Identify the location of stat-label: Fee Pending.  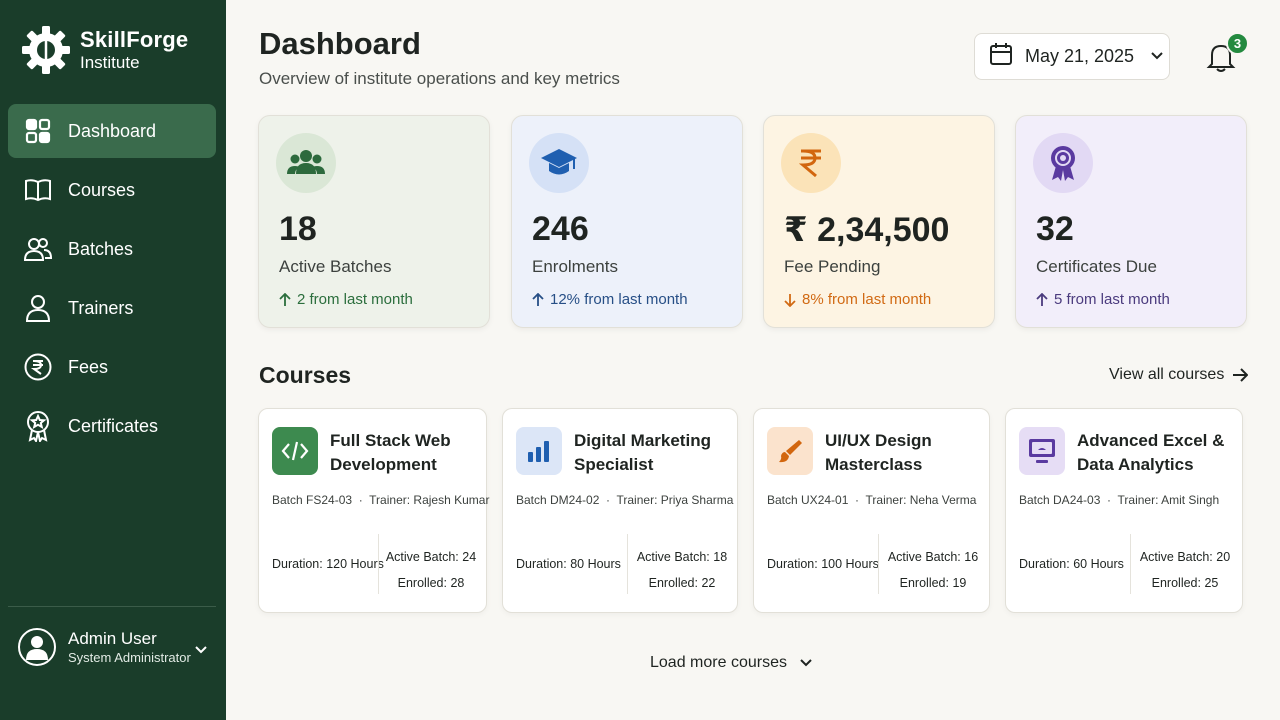
(832, 266).